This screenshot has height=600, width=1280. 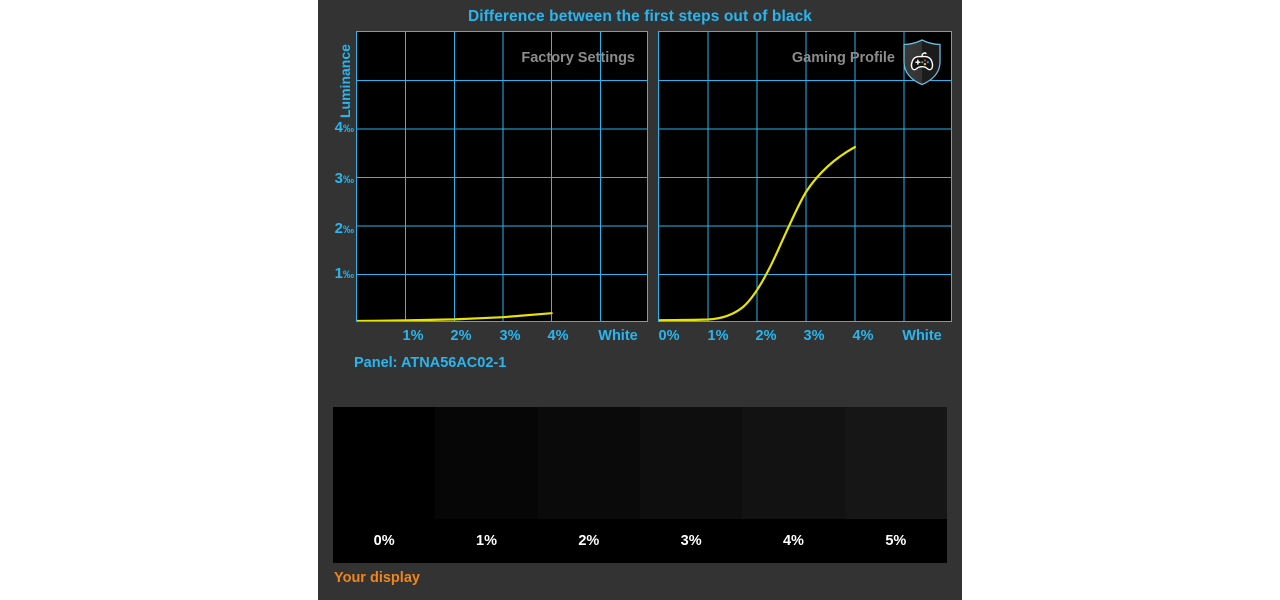 I want to click on shield-gamepad-icon, so click(x=922, y=62).